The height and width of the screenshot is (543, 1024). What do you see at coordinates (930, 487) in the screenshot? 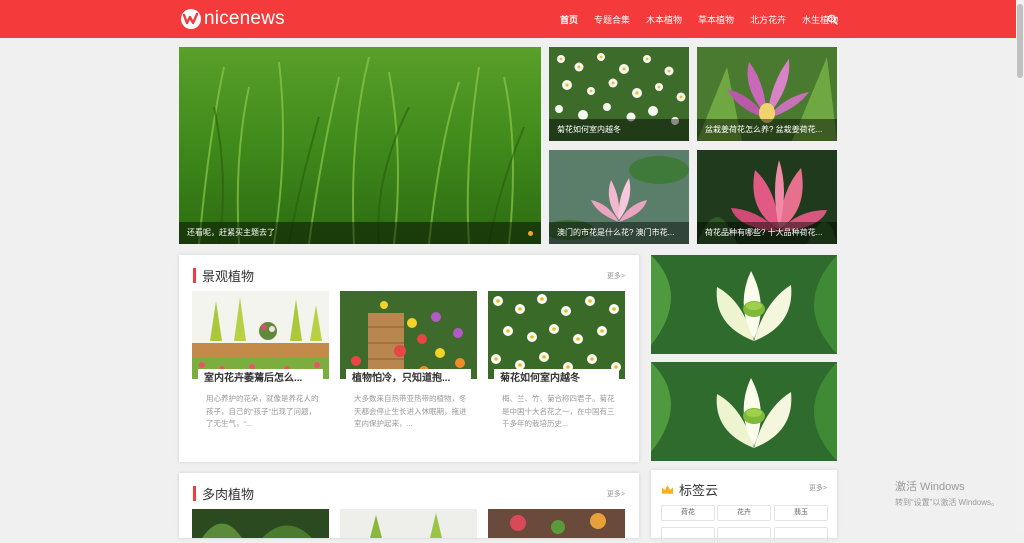
I see `watermark-line-1: 激活 Windows` at bounding box center [930, 487].